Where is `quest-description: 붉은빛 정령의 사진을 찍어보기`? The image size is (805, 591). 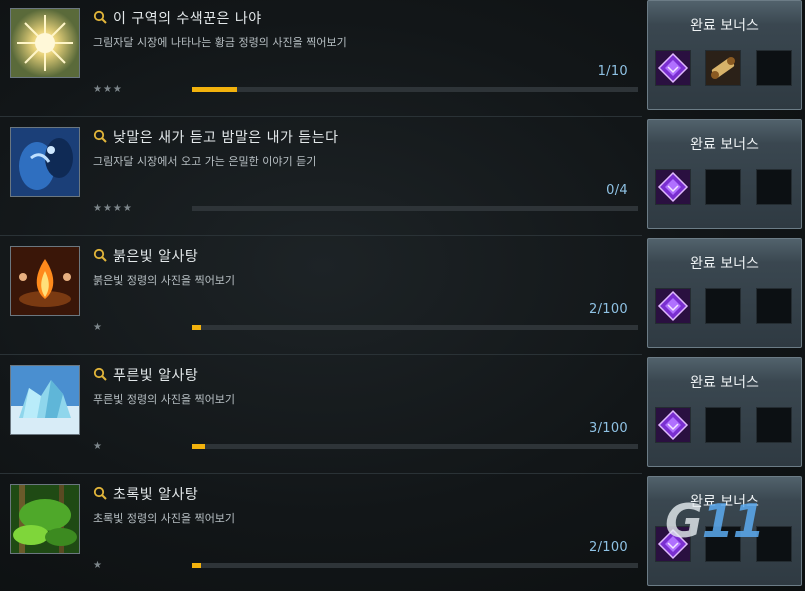
quest-description: 붉은빛 정령의 사진을 찍어보기 is located at coordinates (164, 280).